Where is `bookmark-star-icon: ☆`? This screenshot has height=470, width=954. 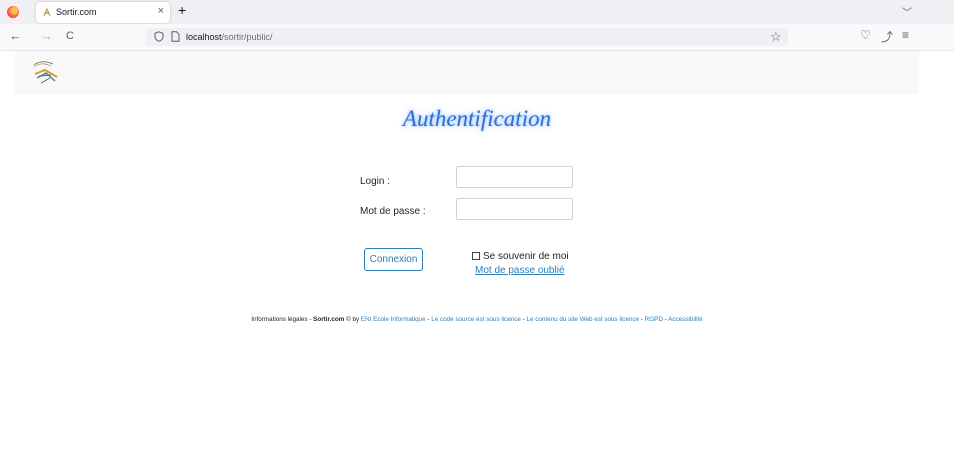
bookmark-star-icon: ☆ is located at coordinates (776, 37).